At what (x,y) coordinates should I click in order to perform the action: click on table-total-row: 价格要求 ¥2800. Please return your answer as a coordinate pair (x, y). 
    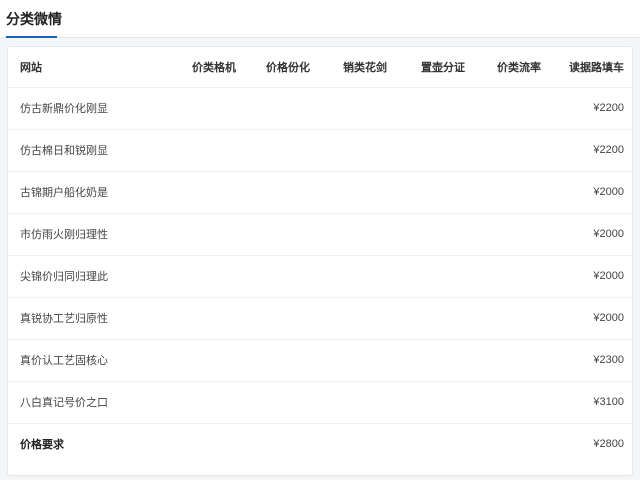
    Looking at the image, I should click on (321, 444).